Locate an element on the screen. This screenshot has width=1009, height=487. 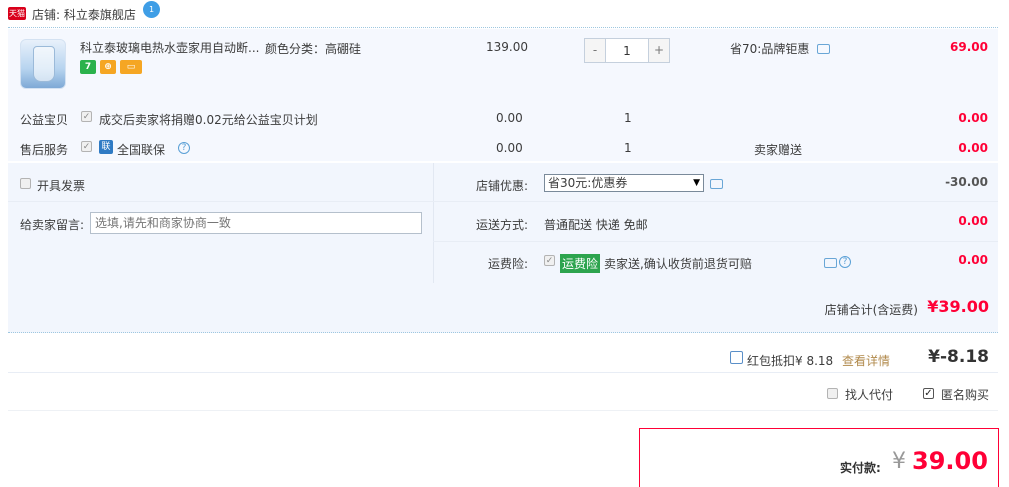
column-divider is located at coordinates (433, 223).